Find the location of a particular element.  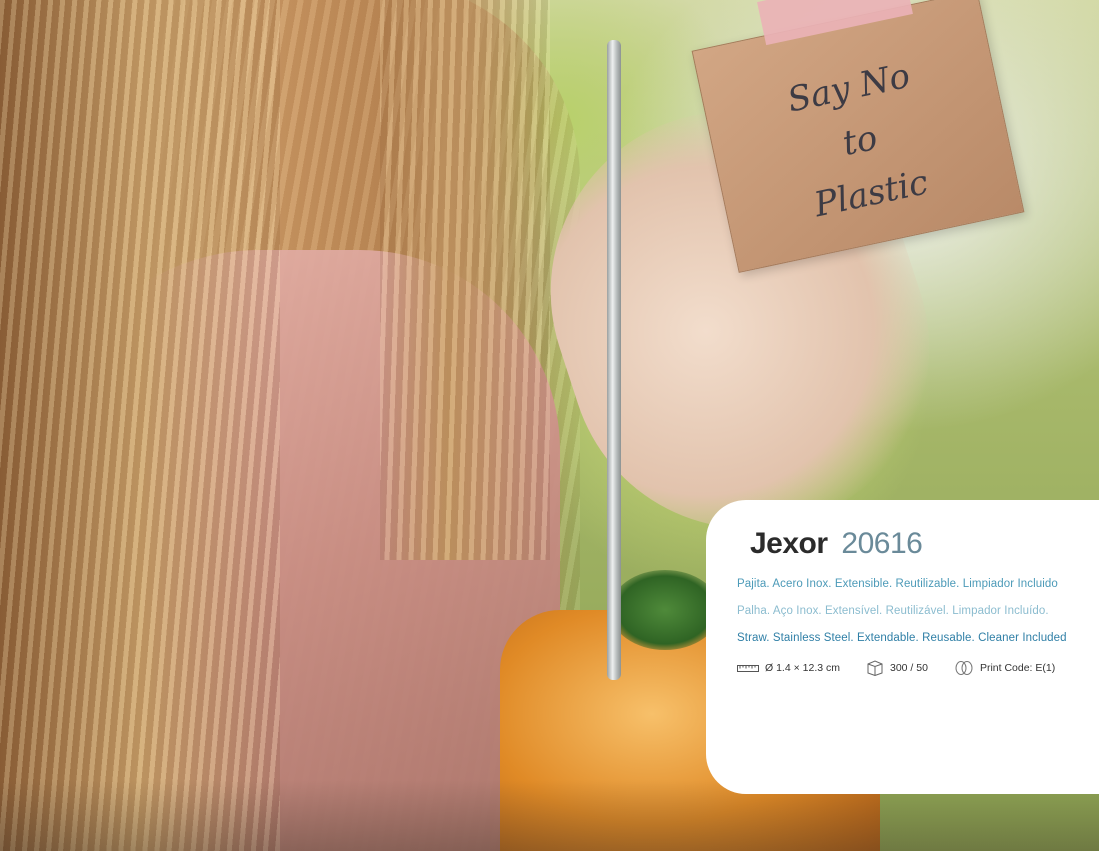

mint-leaves is located at coordinates (665, 610).